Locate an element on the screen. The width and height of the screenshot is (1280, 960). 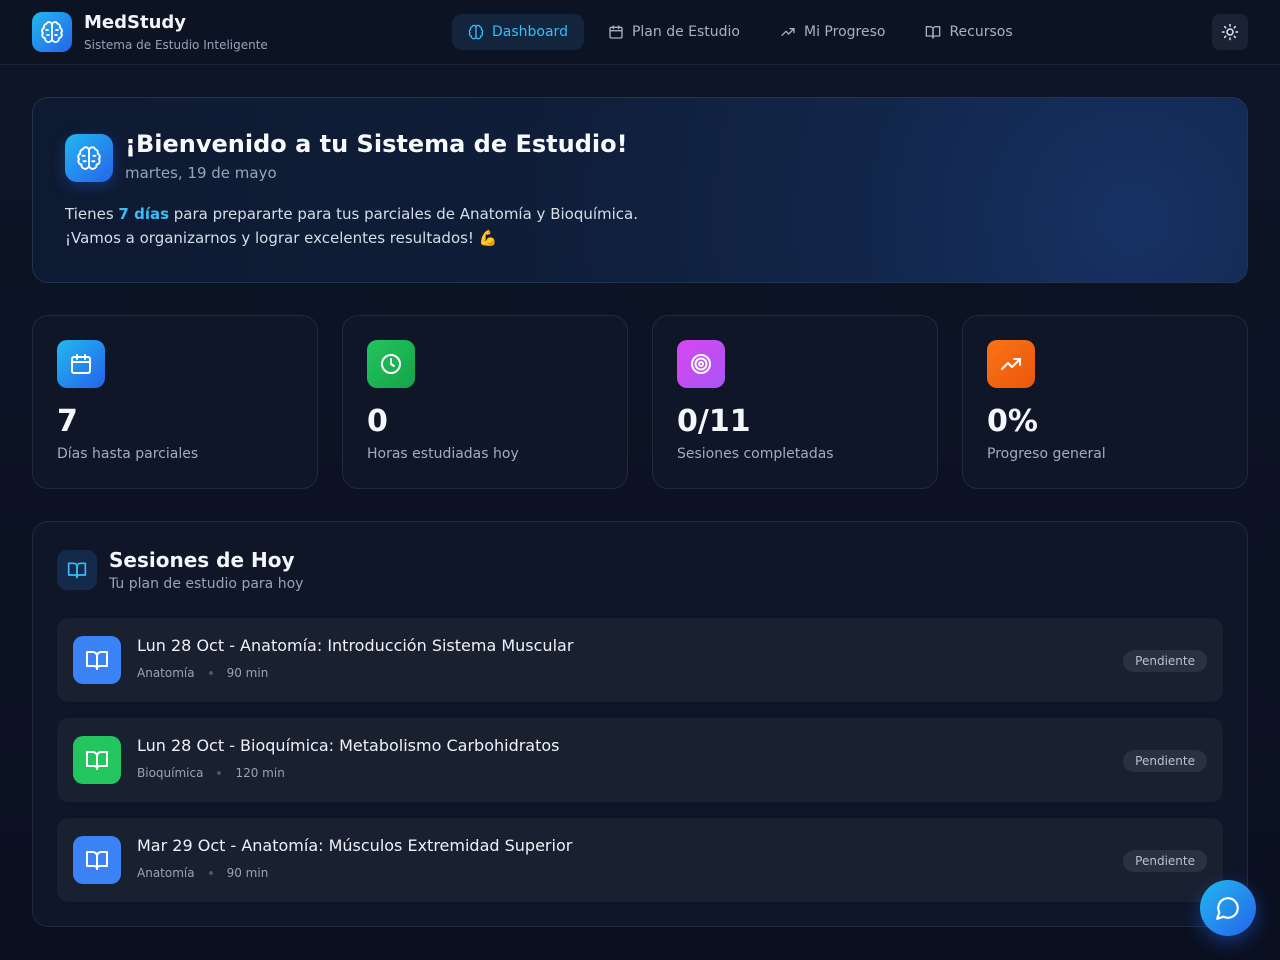
stat-value: 0/11 is located at coordinates (714, 421).